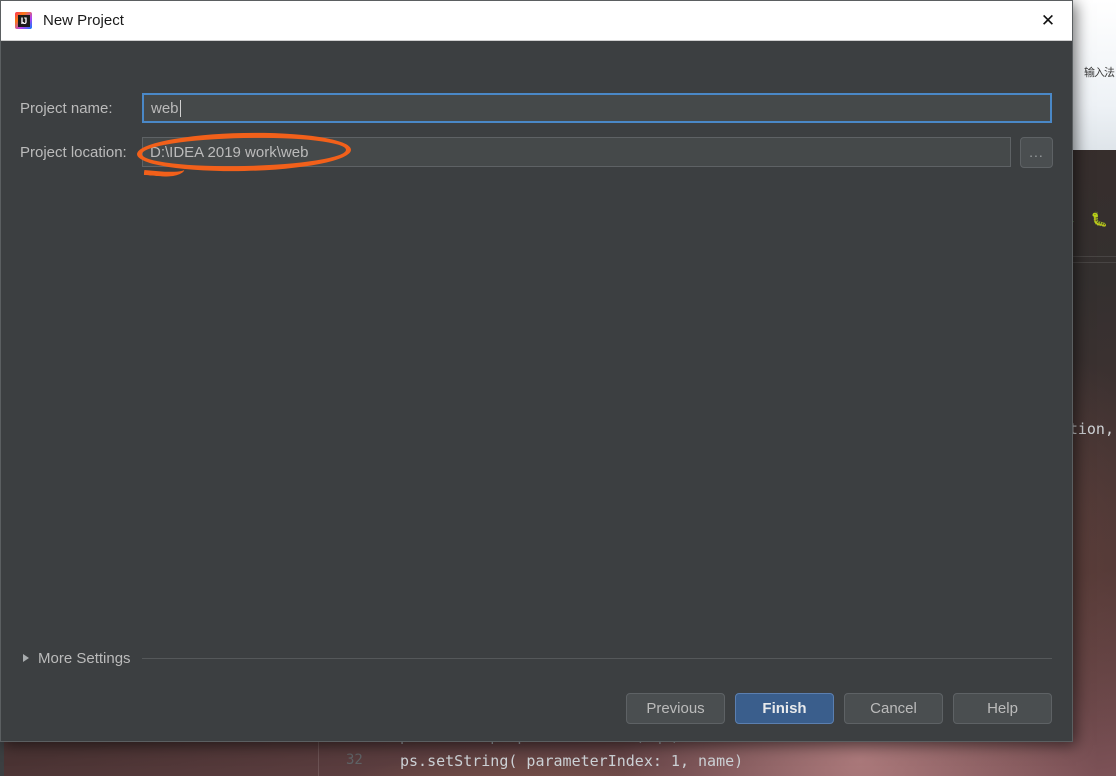 The height and width of the screenshot is (776, 1116). I want to click on project-location-label: Project location:, so click(73, 152).